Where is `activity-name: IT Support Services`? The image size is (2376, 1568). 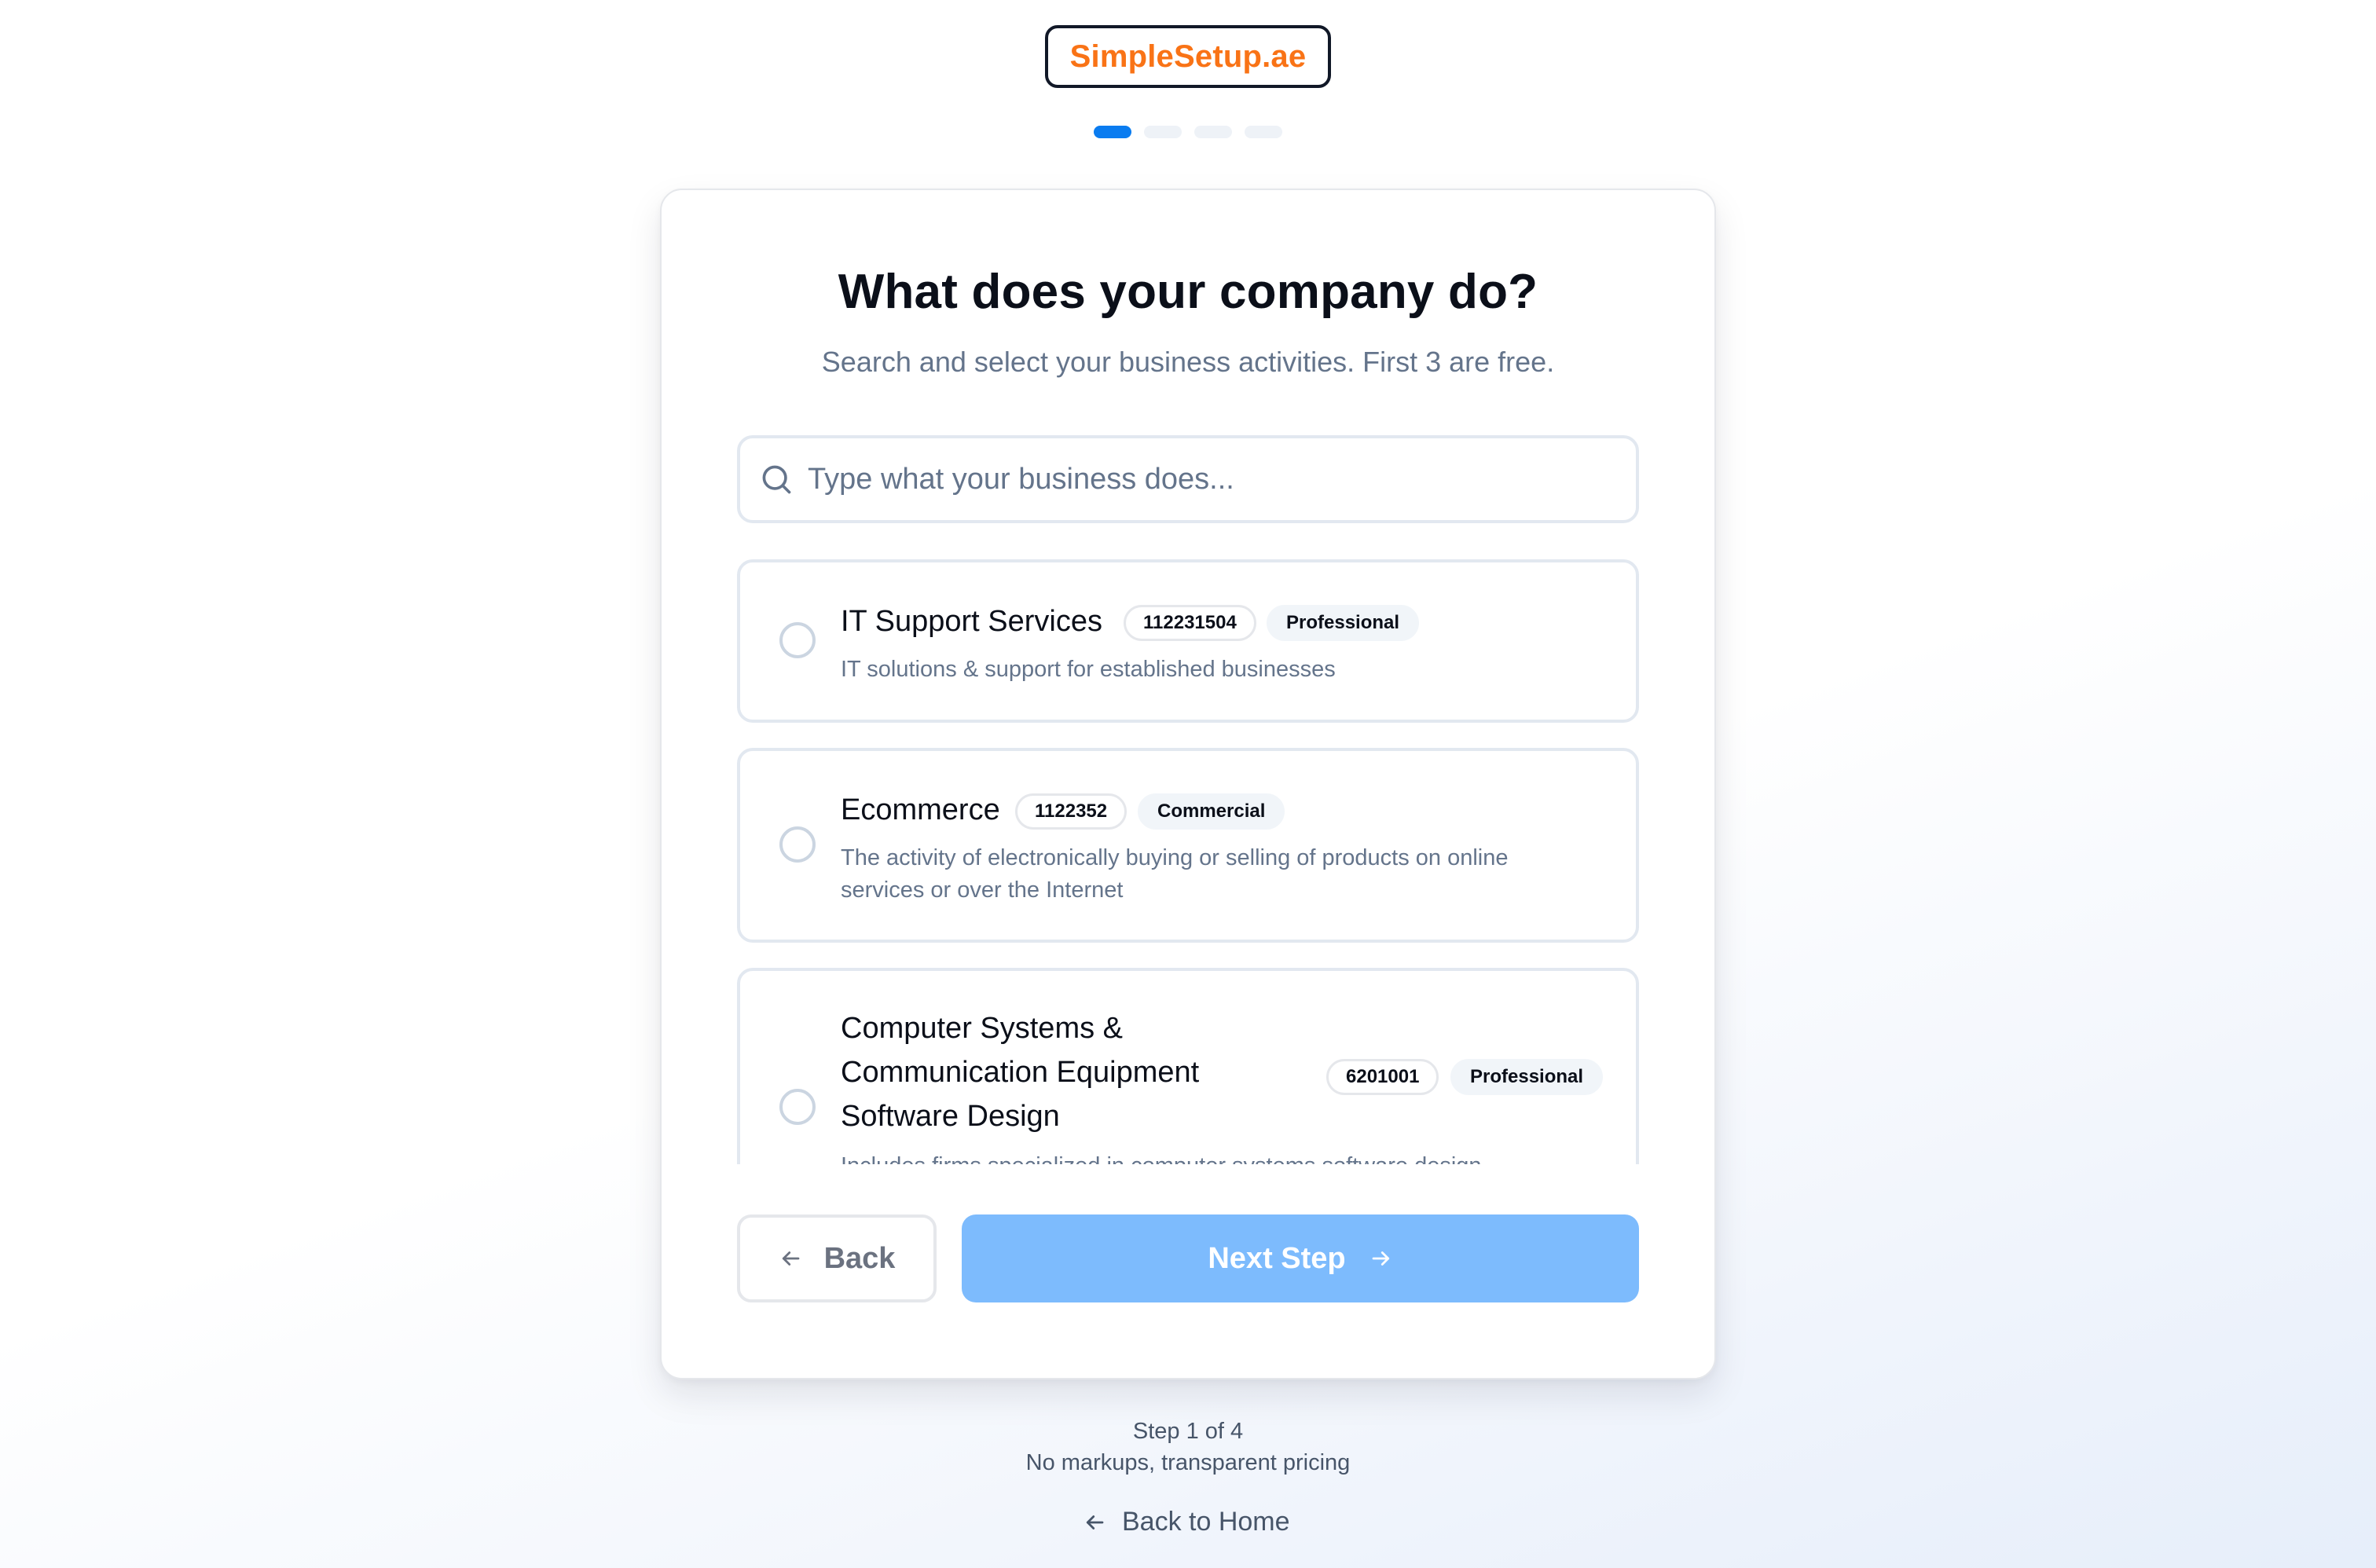 activity-name: IT Support Services is located at coordinates (972, 622).